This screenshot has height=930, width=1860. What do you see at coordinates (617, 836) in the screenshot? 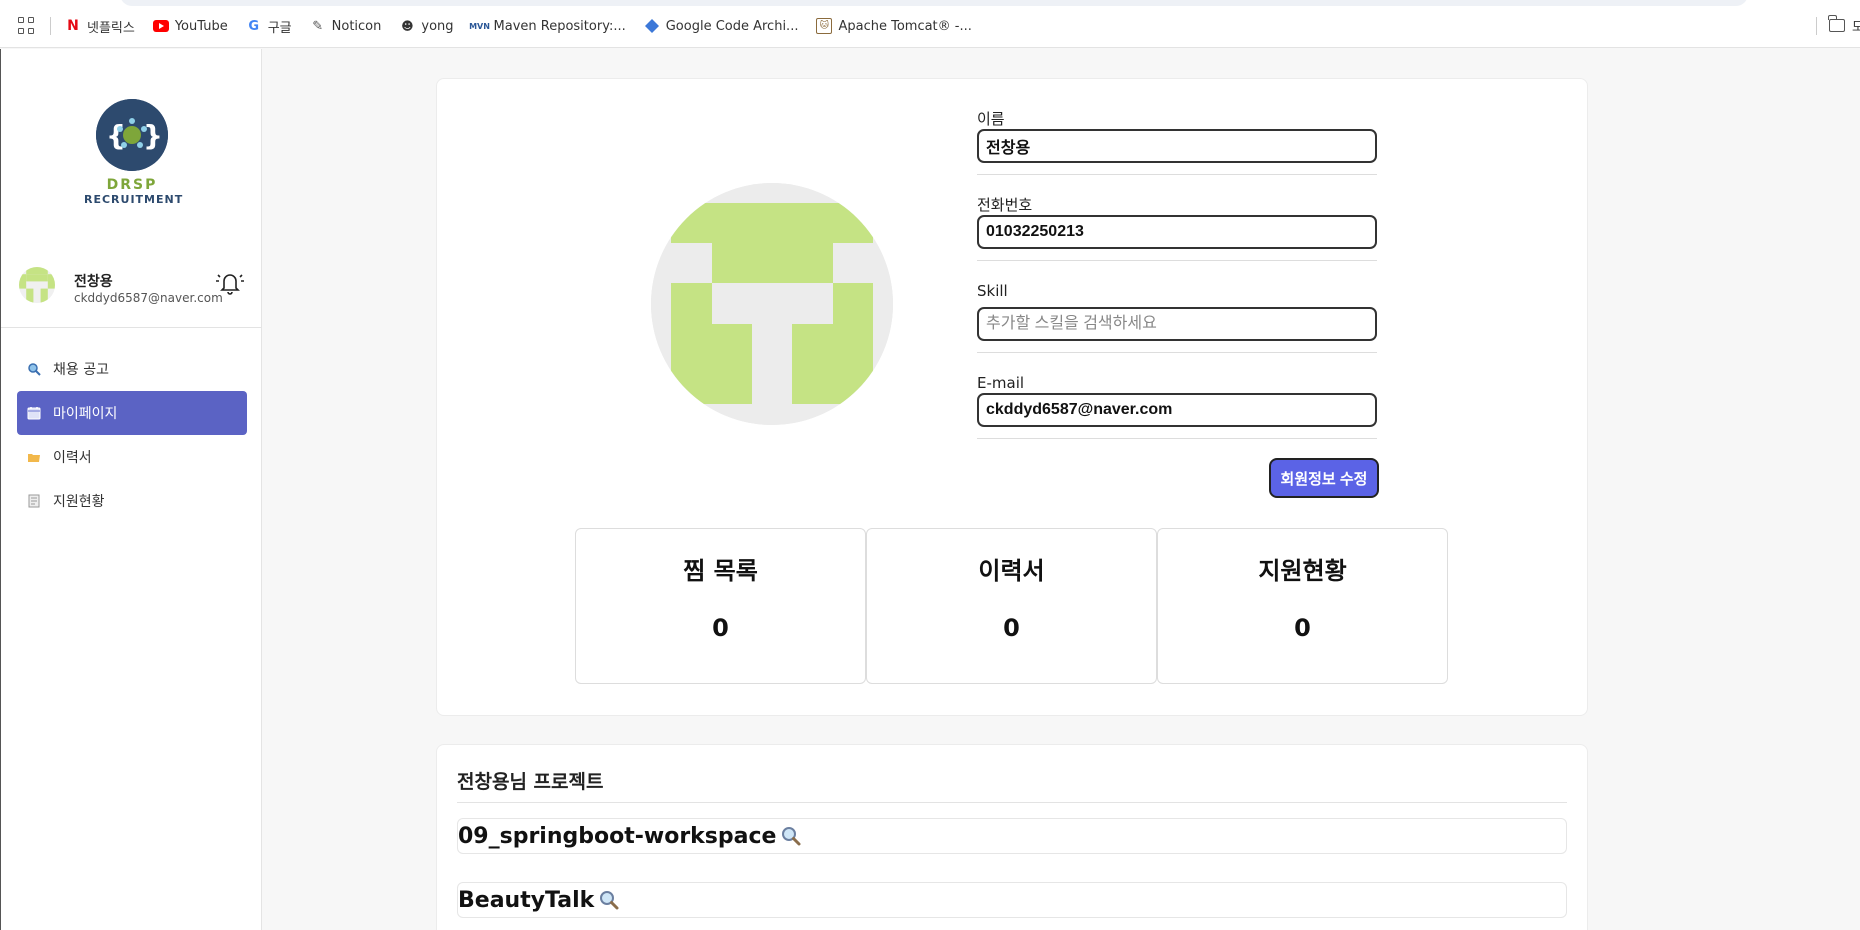
I see `project-name: 09_springboot-workspace` at bounding box center [617, 836].